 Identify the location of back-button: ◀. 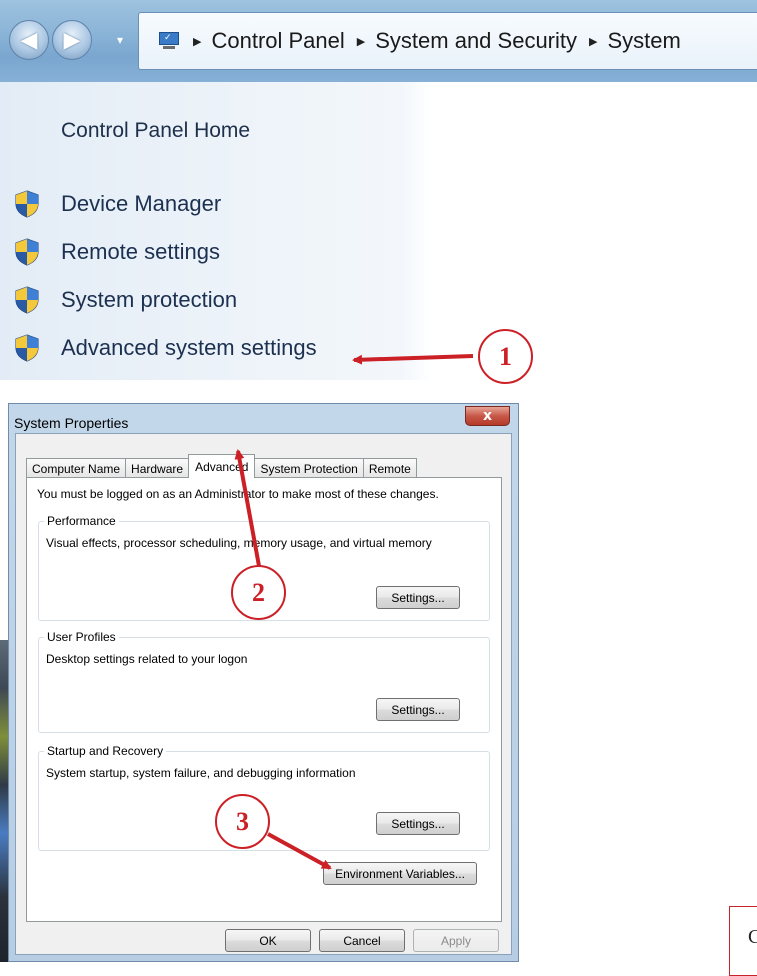
(29, 40).